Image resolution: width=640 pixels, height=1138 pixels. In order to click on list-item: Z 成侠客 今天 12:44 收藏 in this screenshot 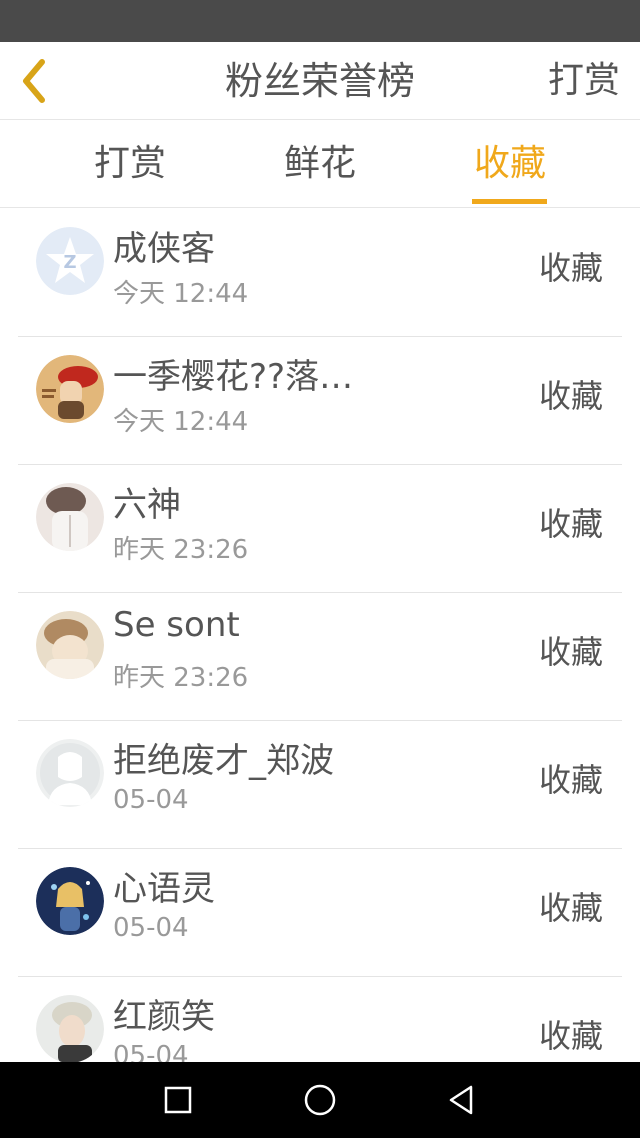, I will do `click(320, 273)`.